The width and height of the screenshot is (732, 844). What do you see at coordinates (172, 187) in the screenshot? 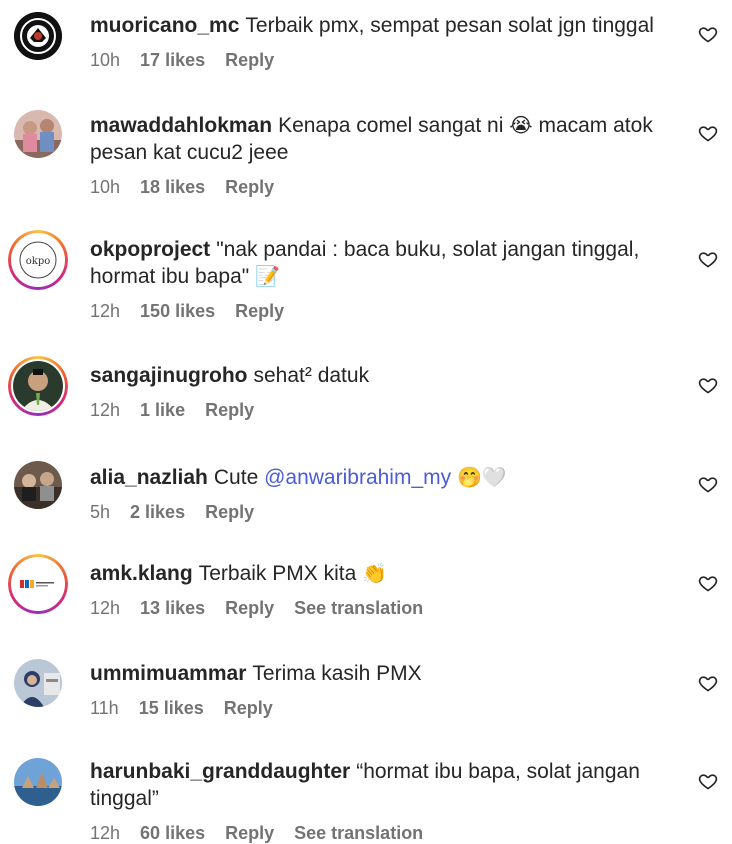
I see `comment-likes: 18 likes` at bounding box center [172, 187].